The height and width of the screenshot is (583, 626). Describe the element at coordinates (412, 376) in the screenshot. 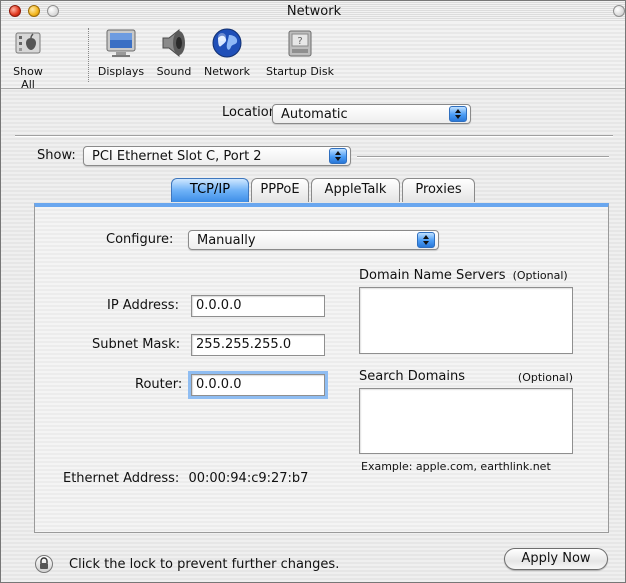

I see `search-domains-title: Search Domains` at that location.